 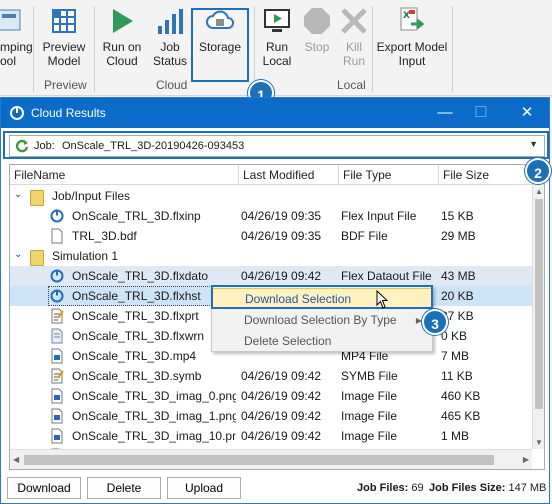 What do you see at coordinates (38, 175) in the screenshot?
I see `column-header-filename: FileName` at bounding box center [38, 175].